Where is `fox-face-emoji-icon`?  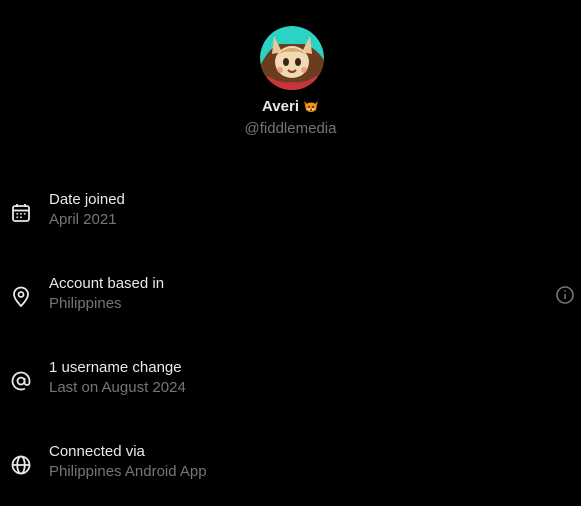 fox-face-emoji-icon is located at coordinates (311, 107).